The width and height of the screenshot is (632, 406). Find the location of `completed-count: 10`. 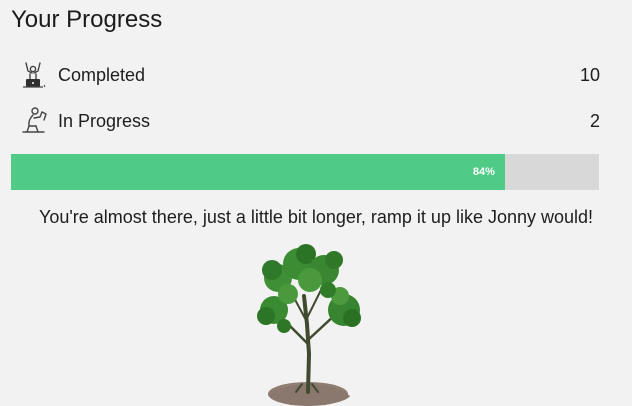

completed-count: 10 is located at coordinates (589, 75).